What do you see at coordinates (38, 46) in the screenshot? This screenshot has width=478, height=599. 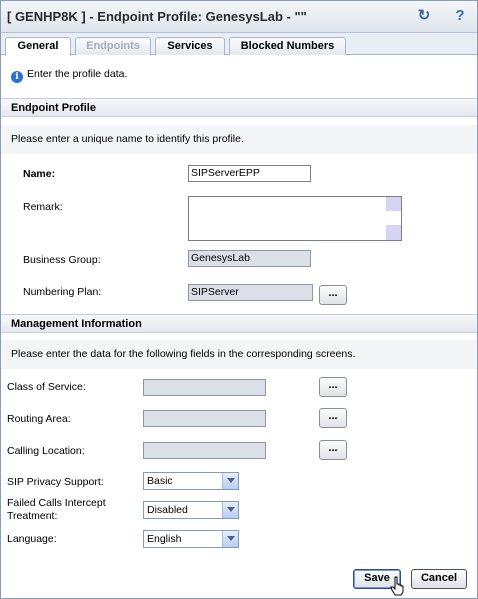 I see `tab-general: General` at bounding box center [38, 46].